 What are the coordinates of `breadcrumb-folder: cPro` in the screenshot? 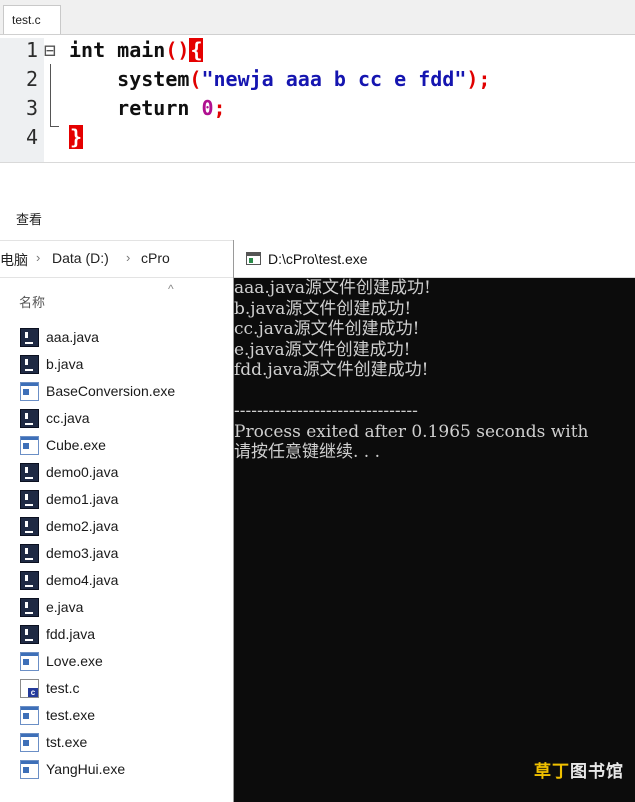 It's located at (155, 258).